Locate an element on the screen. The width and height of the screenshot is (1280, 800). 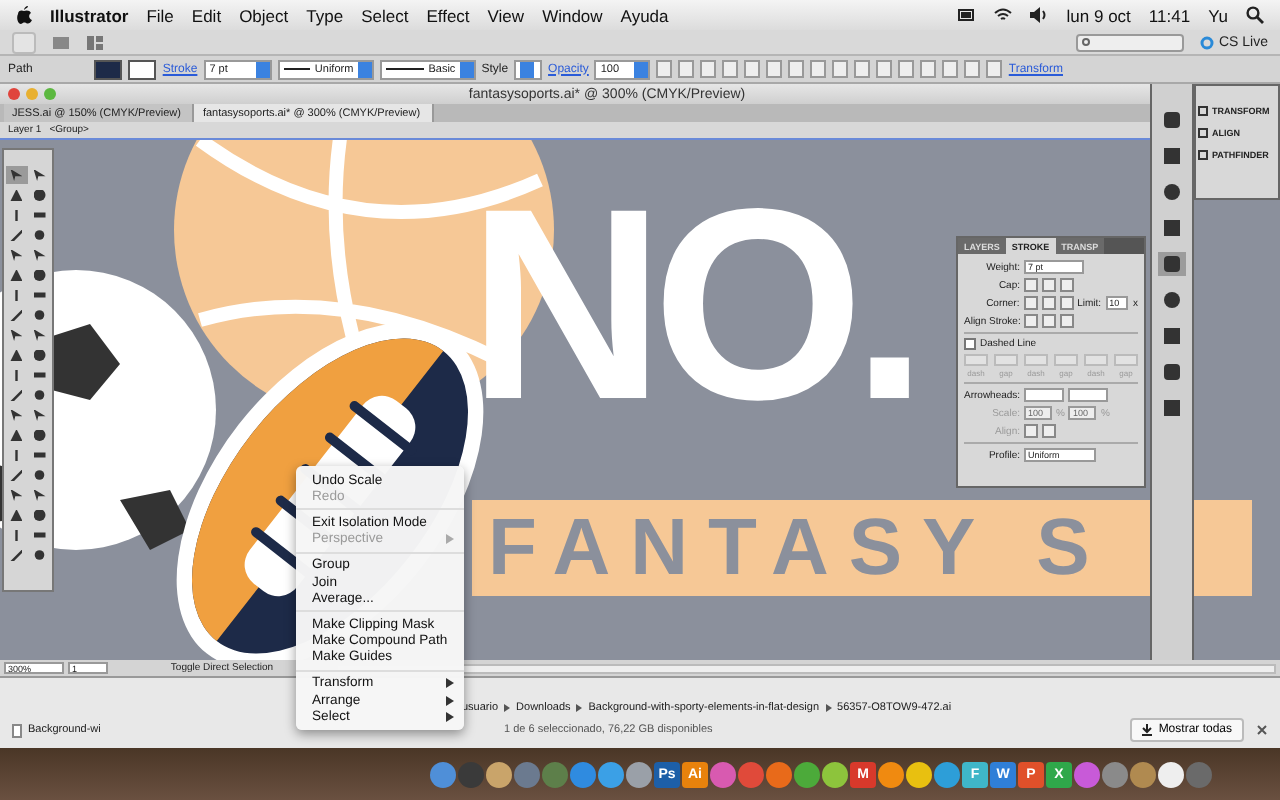
submenu-arrow-icon is located at coordinates (450, 539).